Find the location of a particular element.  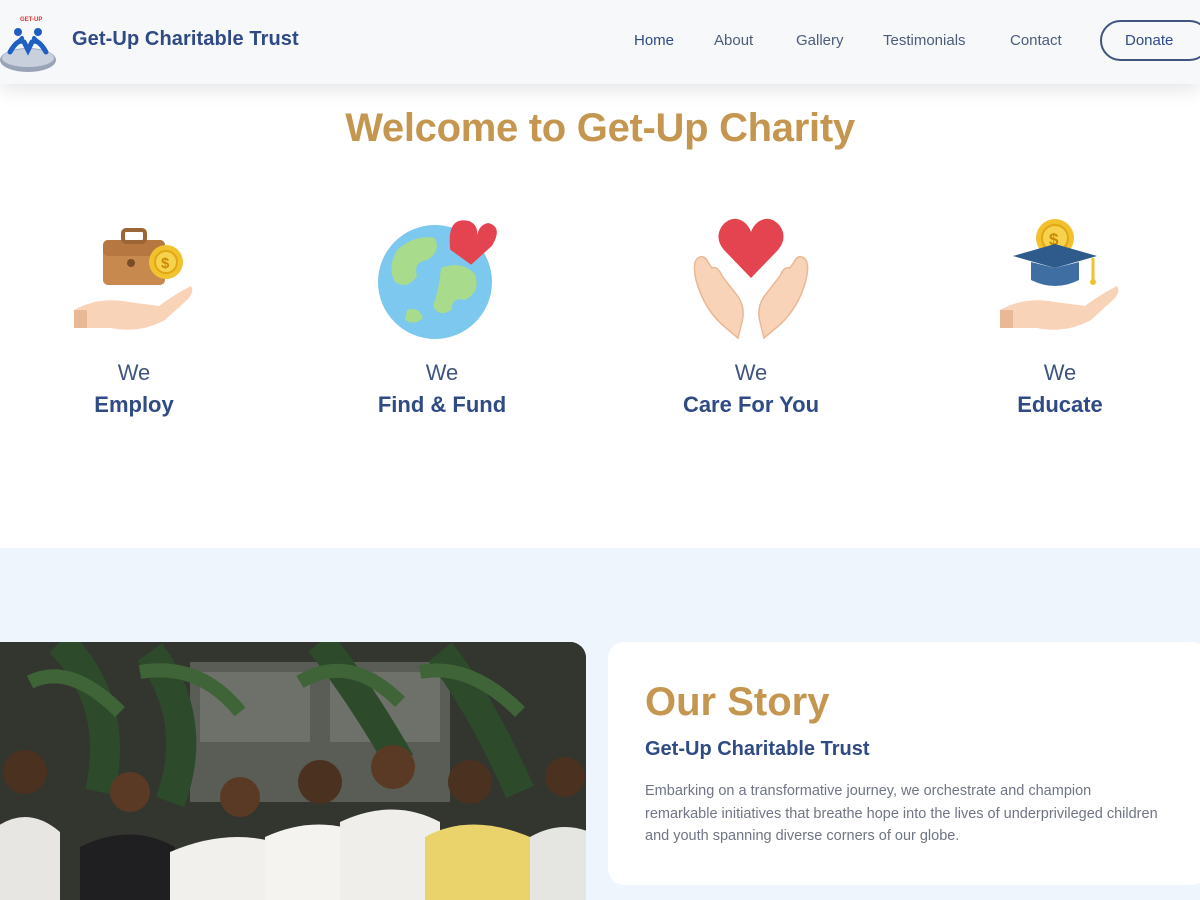

main-nav: Home About Gallery Testimonials Contact is located at coordinates (600, 42).